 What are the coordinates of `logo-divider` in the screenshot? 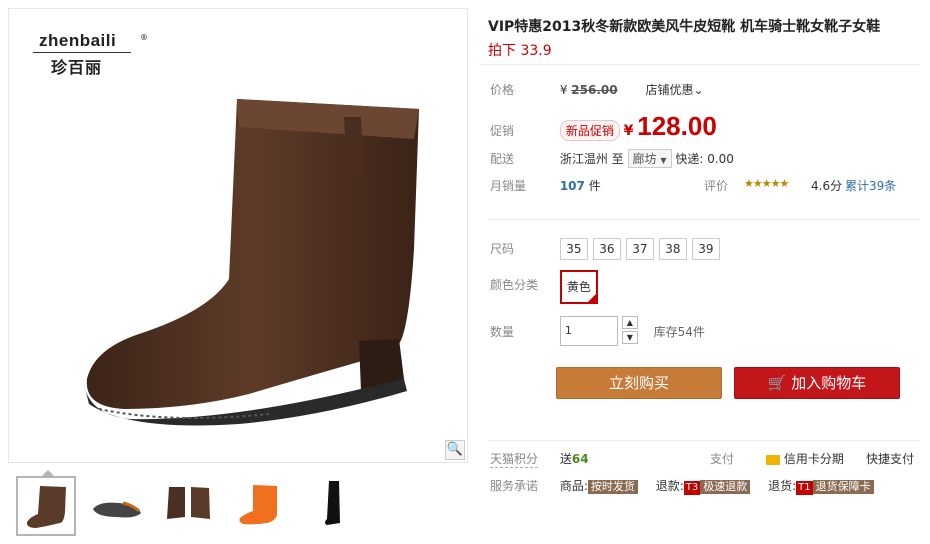 It's located at (82, 52).